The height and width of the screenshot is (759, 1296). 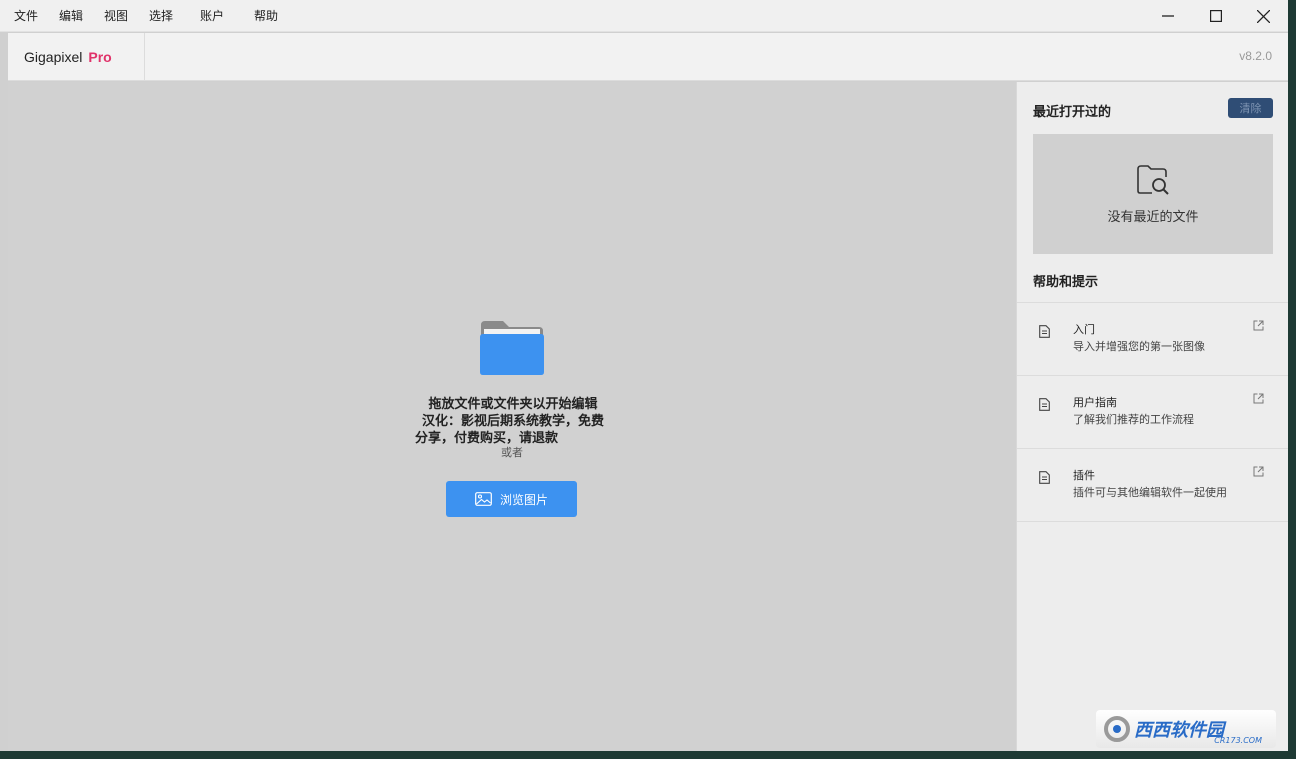 I want to click on drop-instructions: 拖放文件或文件夹以开始编辑 汉化：影视后期系统教学，免费 分享，付费购买，请退款, so click(x=513, y=421).